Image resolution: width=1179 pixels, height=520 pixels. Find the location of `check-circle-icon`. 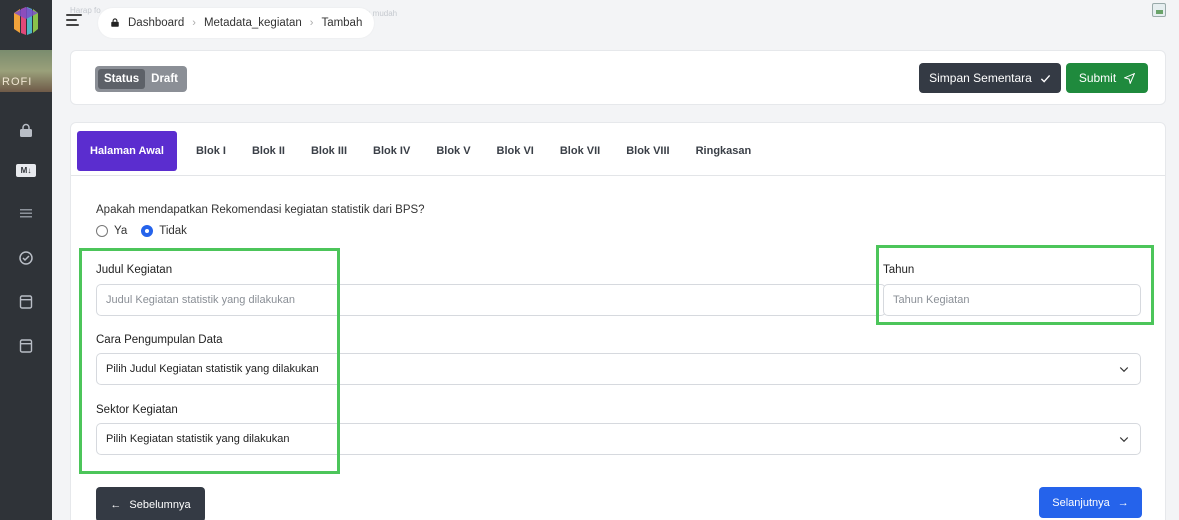

check-circle-icon is located at coordinates (26, 258).